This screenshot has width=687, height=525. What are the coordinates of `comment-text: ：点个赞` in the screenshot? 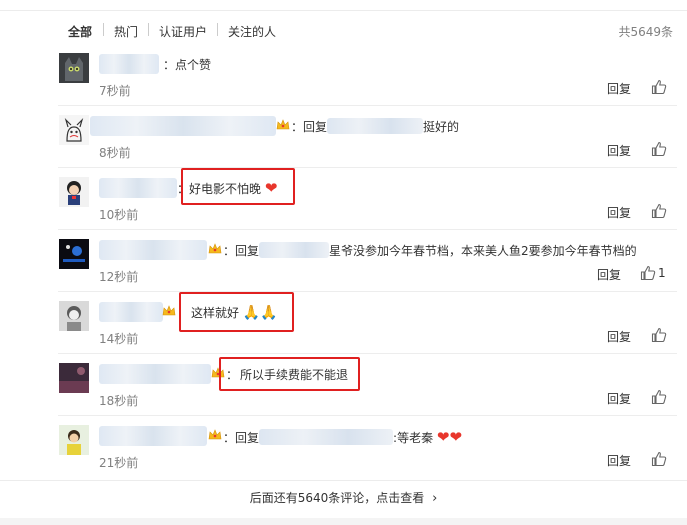 It's located at (187, 65).